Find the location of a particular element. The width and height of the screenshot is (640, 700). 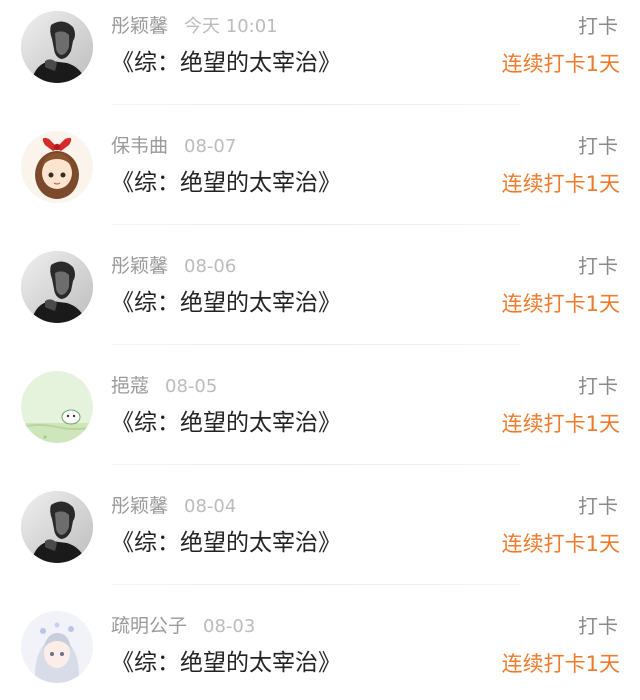

timestamp: 08-07 is located at coordinates (210, 146).